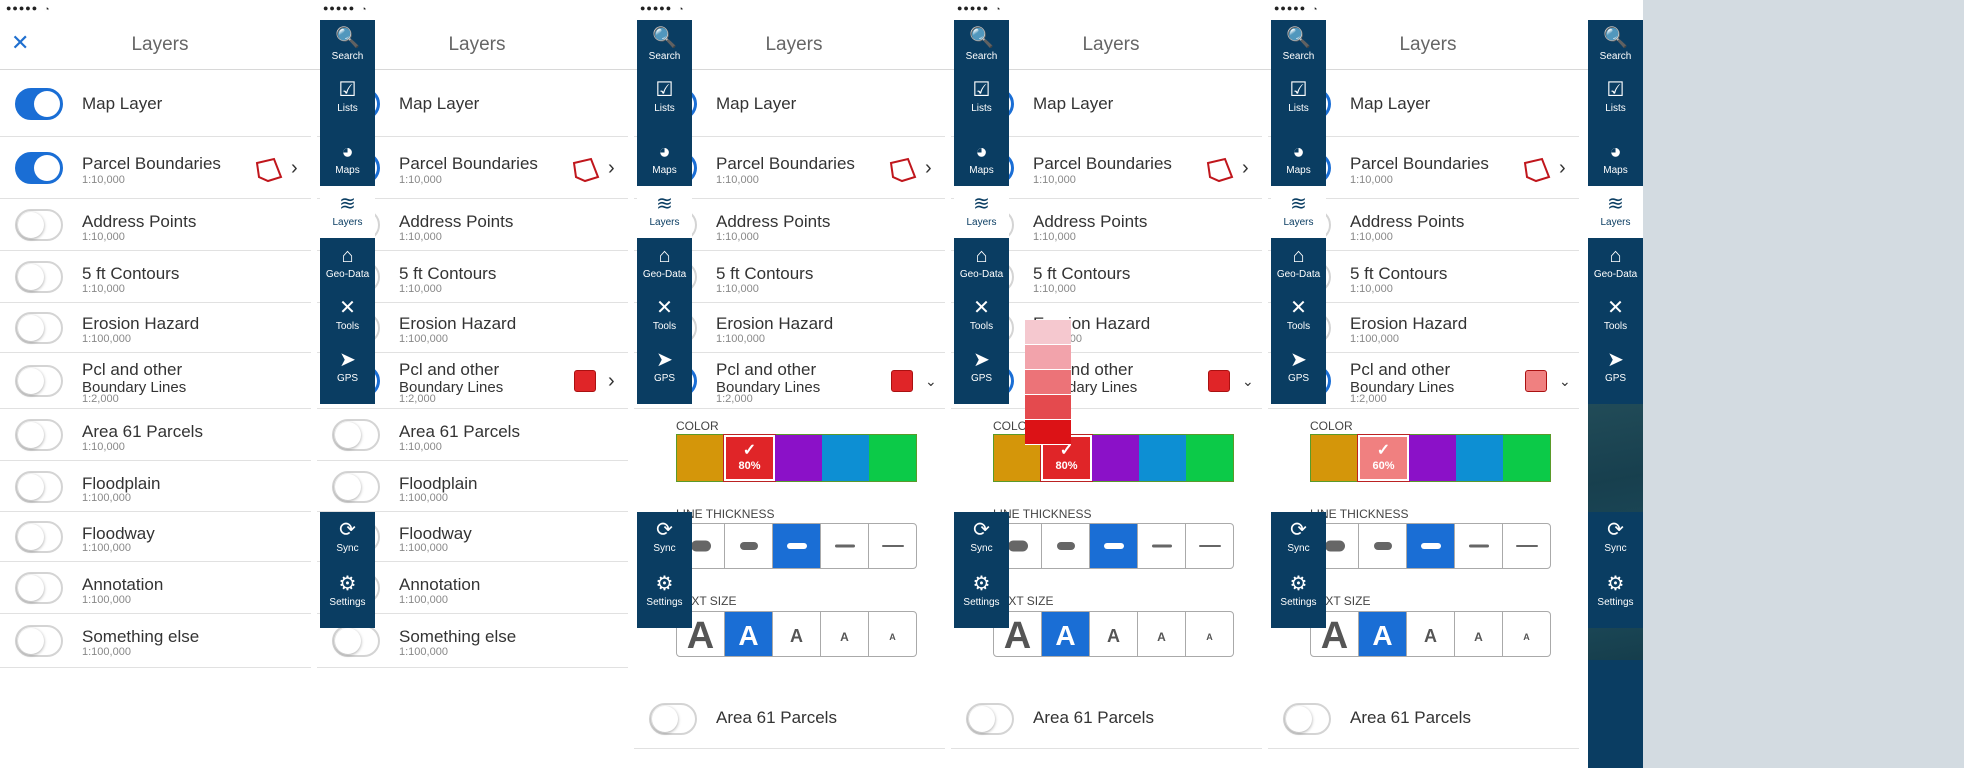 Image resolution: width=1964 pixels, height=768 pixels. Describe the element at coordinates (1383, 458) in the screenshot. I see `color-option: ✓ 60%` at that location.